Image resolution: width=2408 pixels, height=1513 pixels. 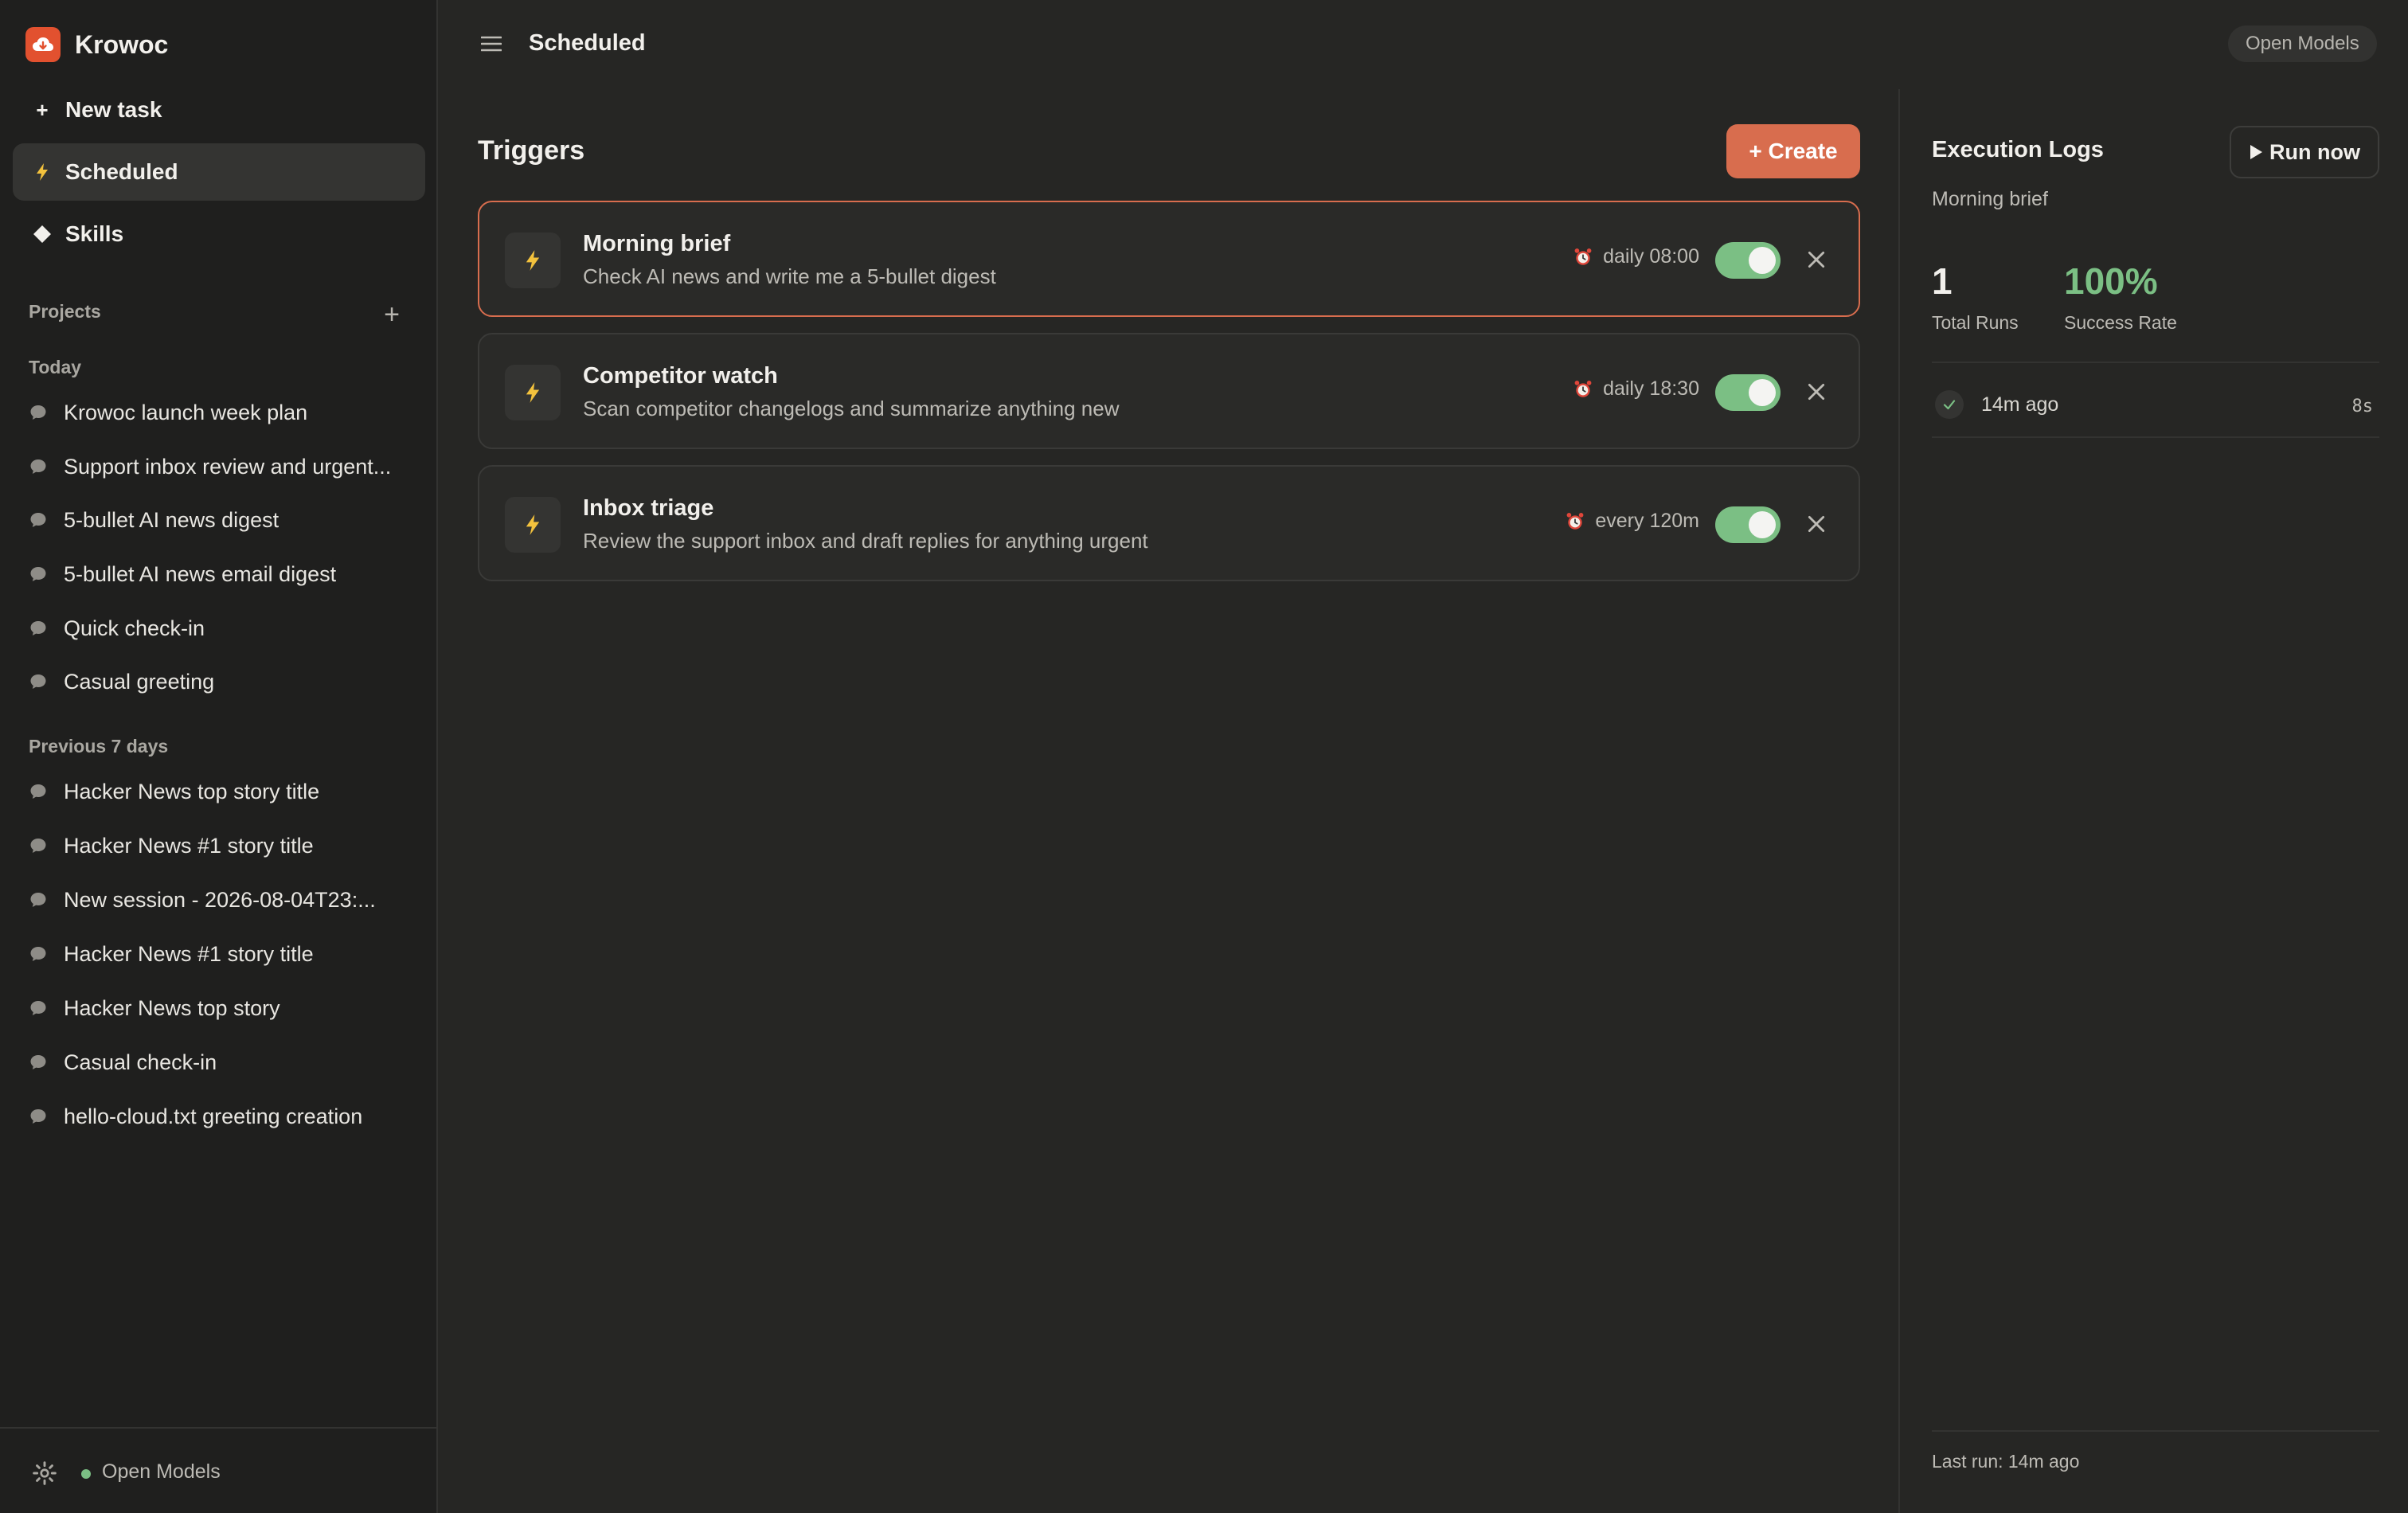 I want to click on chat-title: Hacker News top story, so click(x=172, y=1007).